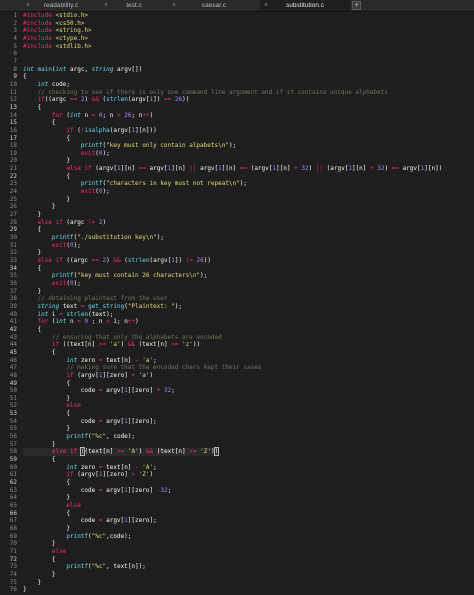 The image size is (474, 595). What do you see at coordinates (237, 39) in the screenshot?
I see `code-line: 4 #include <ctype.h>` at bounding box center [237, 39].